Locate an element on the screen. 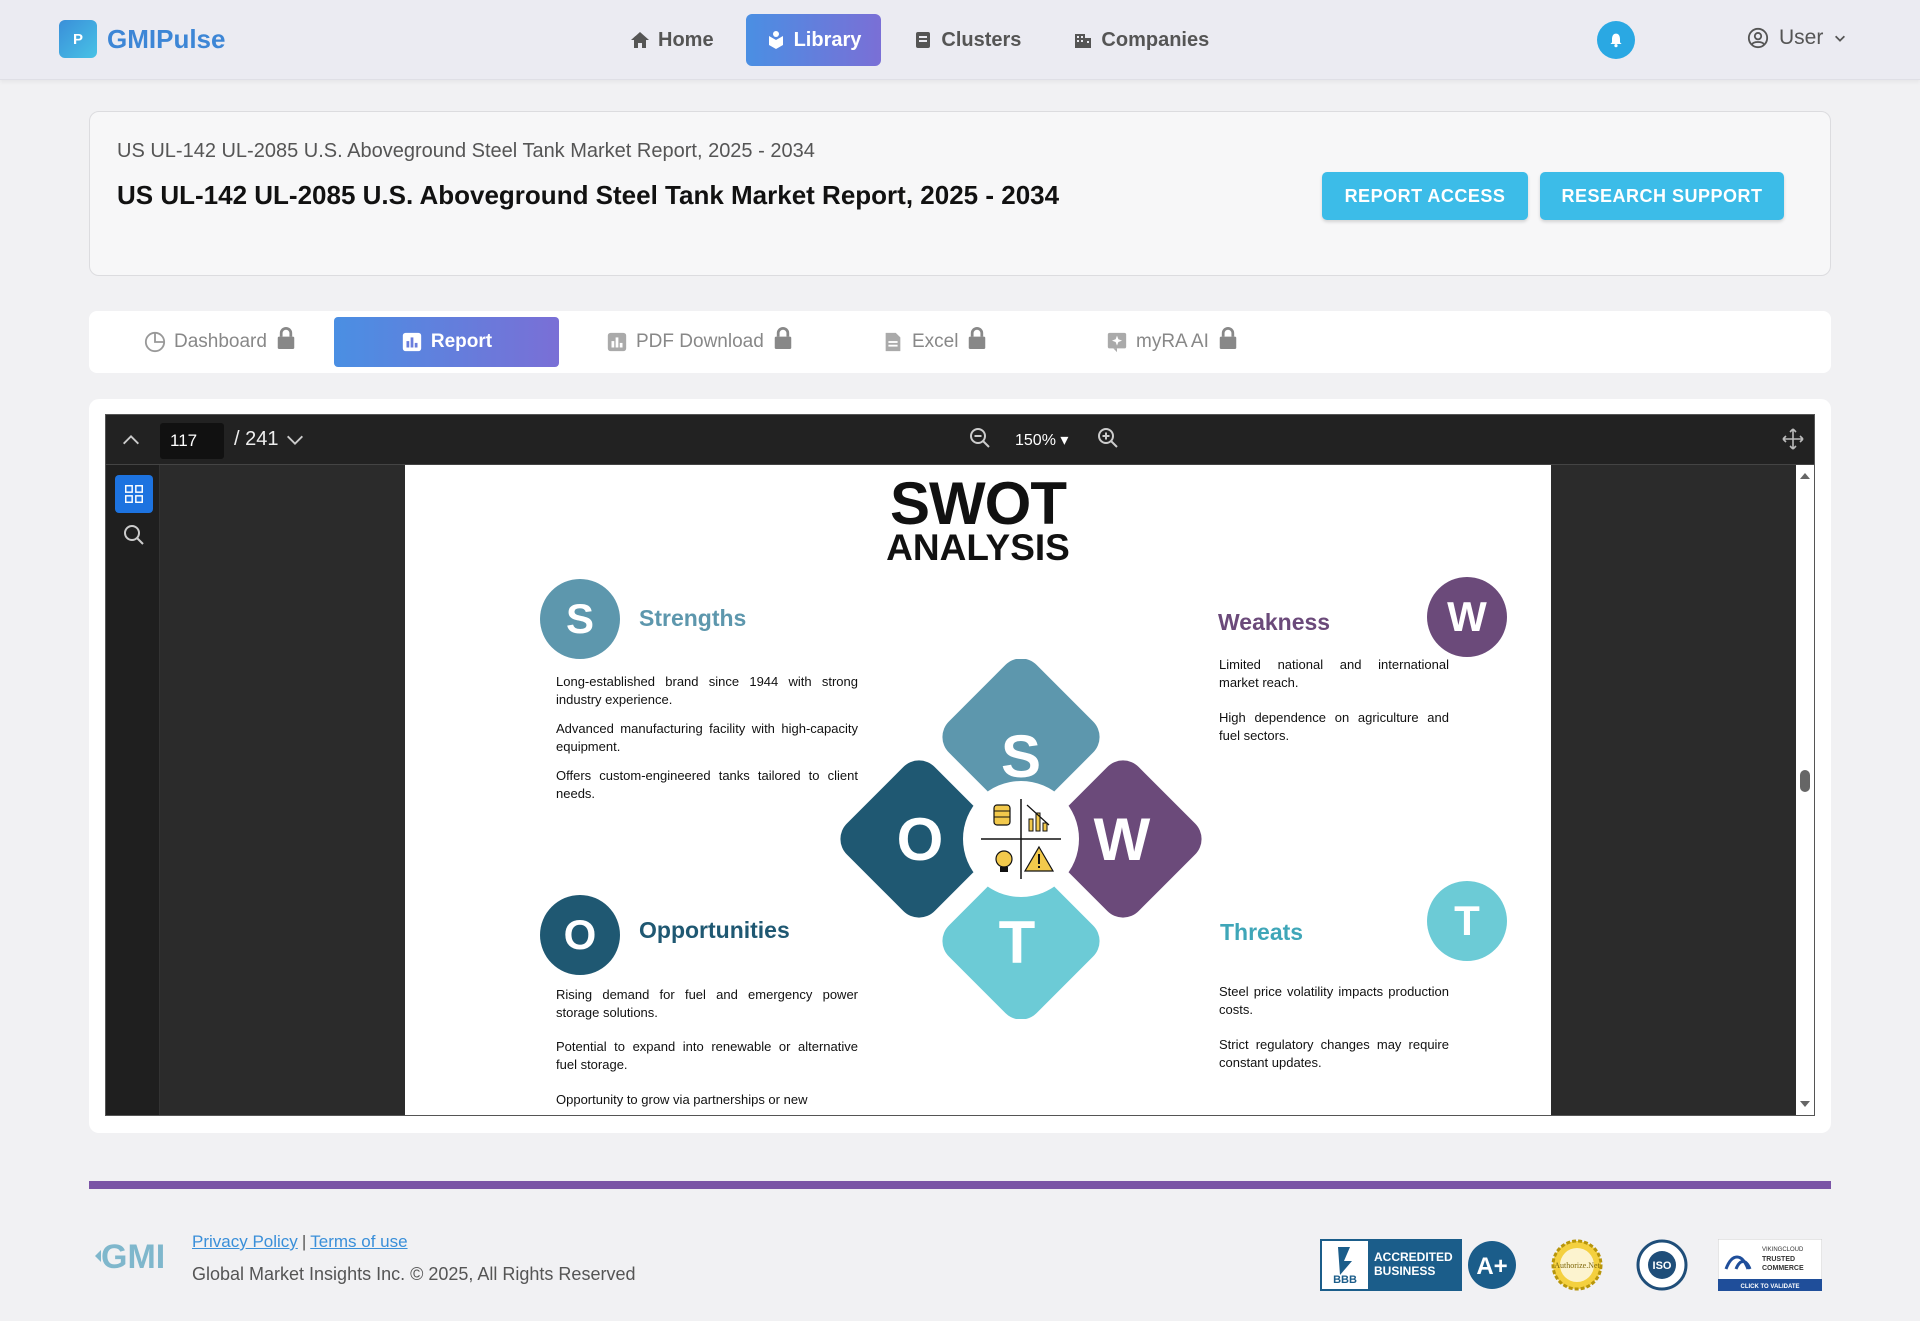  swot-subtitle: ANALYSIS is located at coordinates (978, 547).